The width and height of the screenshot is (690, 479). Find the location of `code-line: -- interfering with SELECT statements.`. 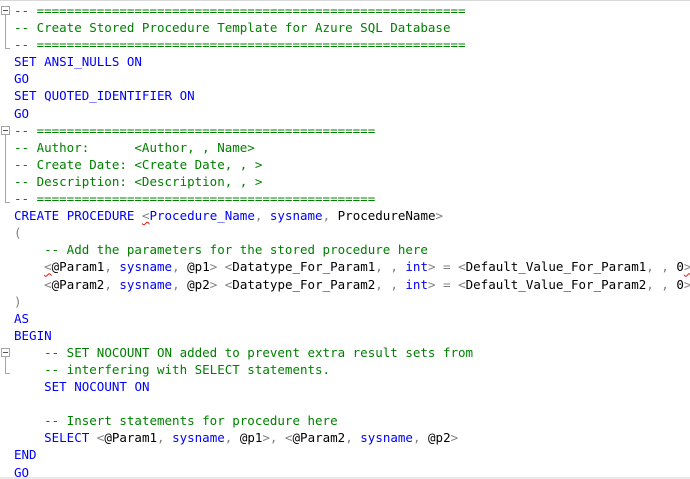

code-line: -- interfering with SELECT statements. is located at coordinates (352, 369).